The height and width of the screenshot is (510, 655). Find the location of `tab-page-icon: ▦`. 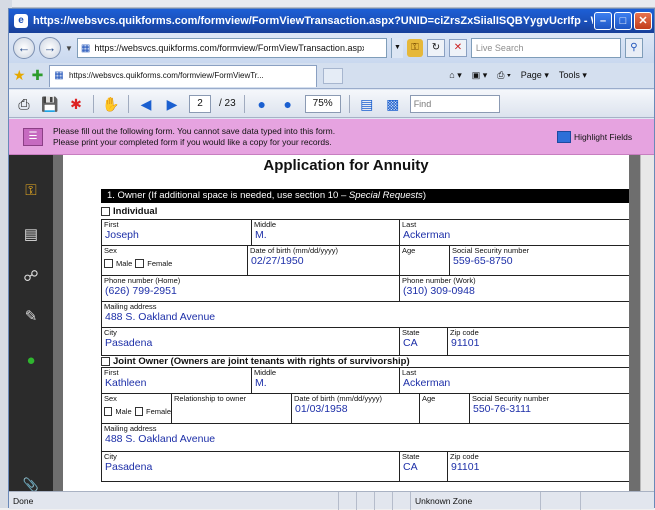

tab-page-icon: ▦ is located at coordinates (59, 75).